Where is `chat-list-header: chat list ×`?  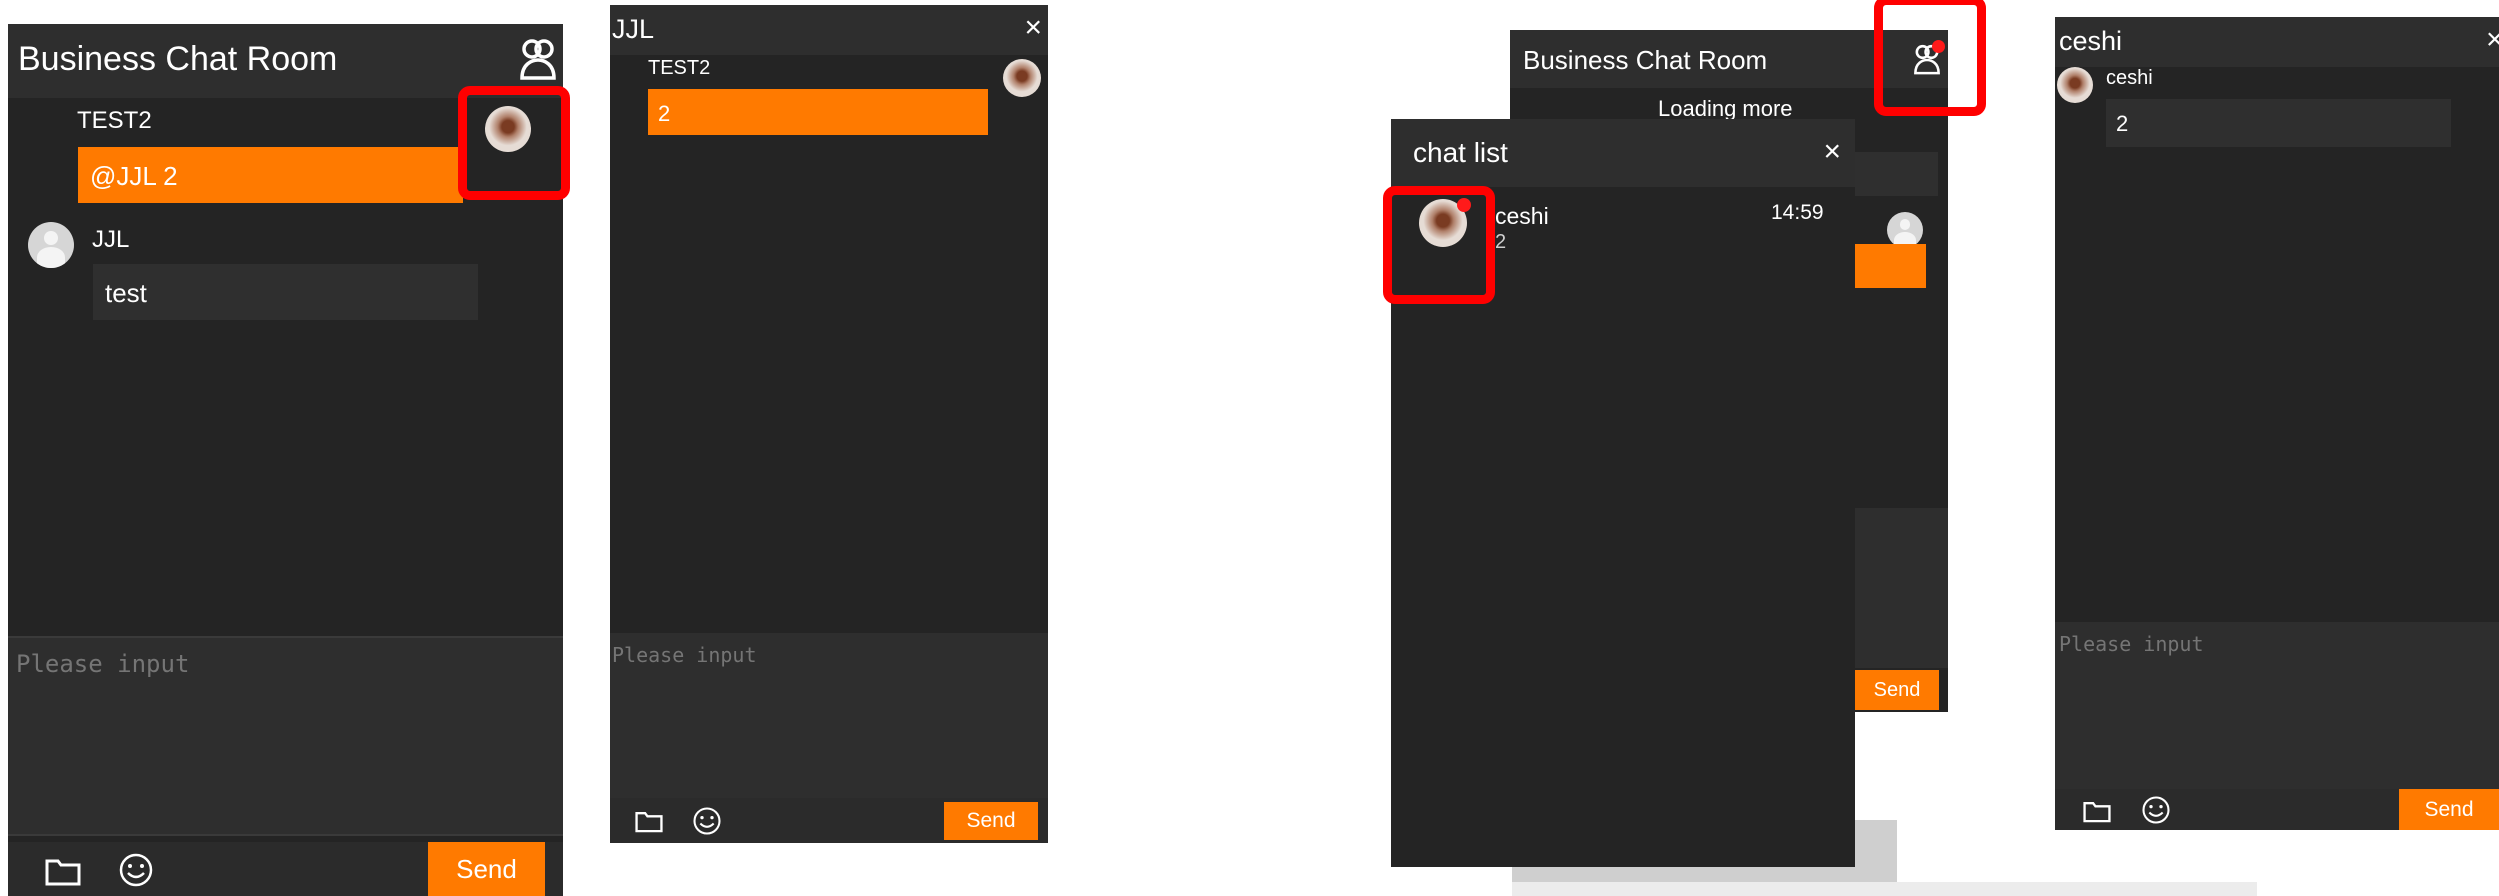 chat-list-header: chat list × is located at coordinates (1623, 153).